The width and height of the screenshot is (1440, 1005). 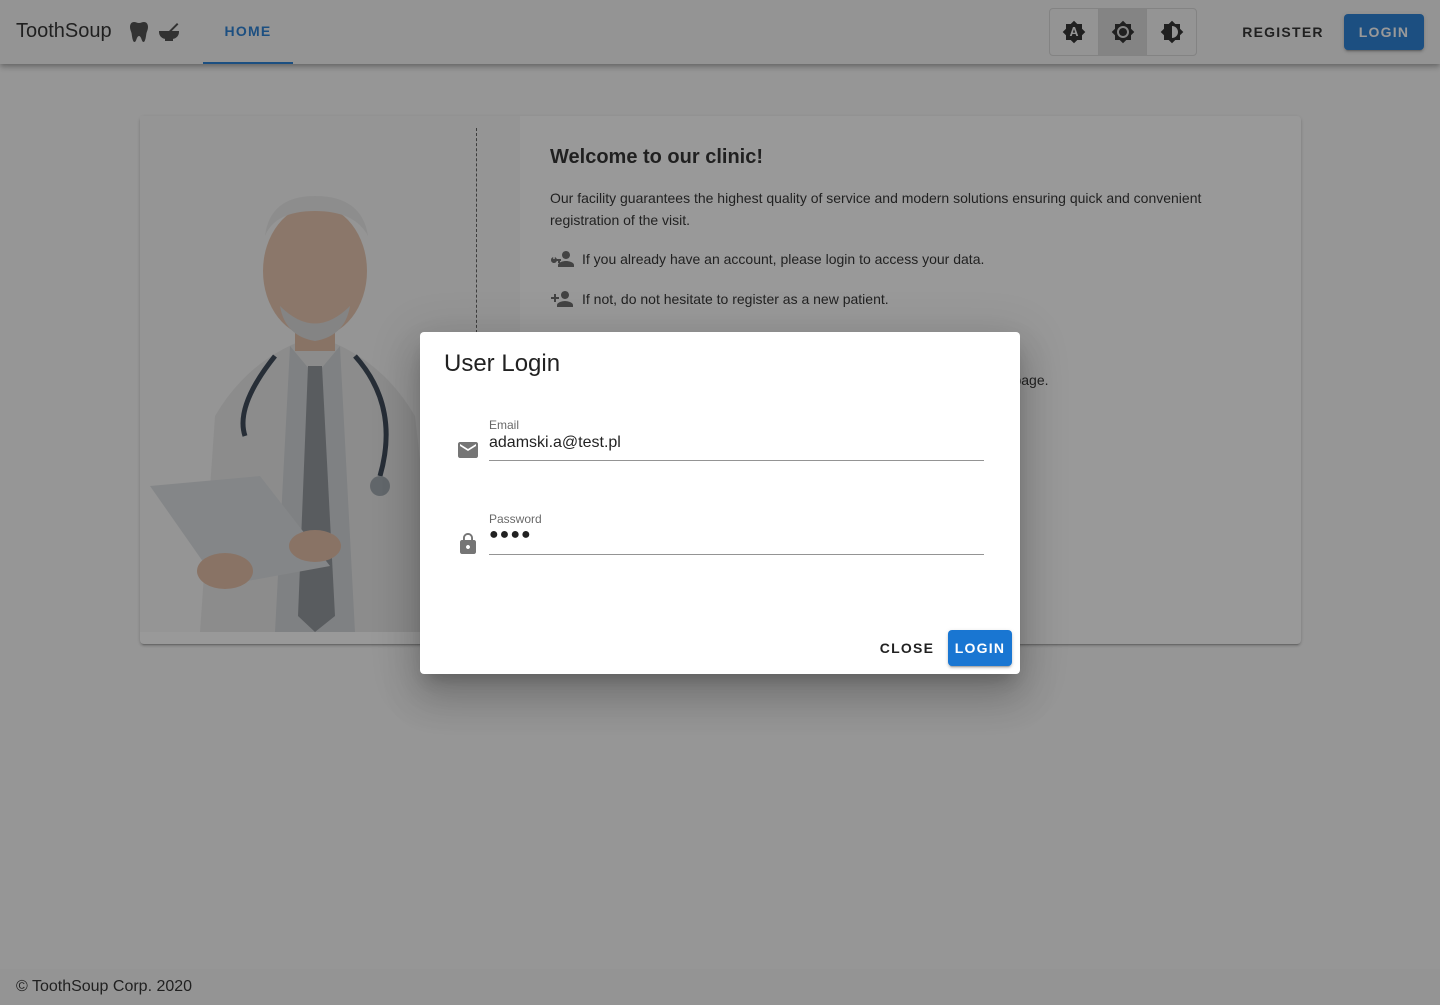 What do you see at coordinates (515, 519) in the screenshot?
I see `password-label: Password` at bounding box center [515, 519].